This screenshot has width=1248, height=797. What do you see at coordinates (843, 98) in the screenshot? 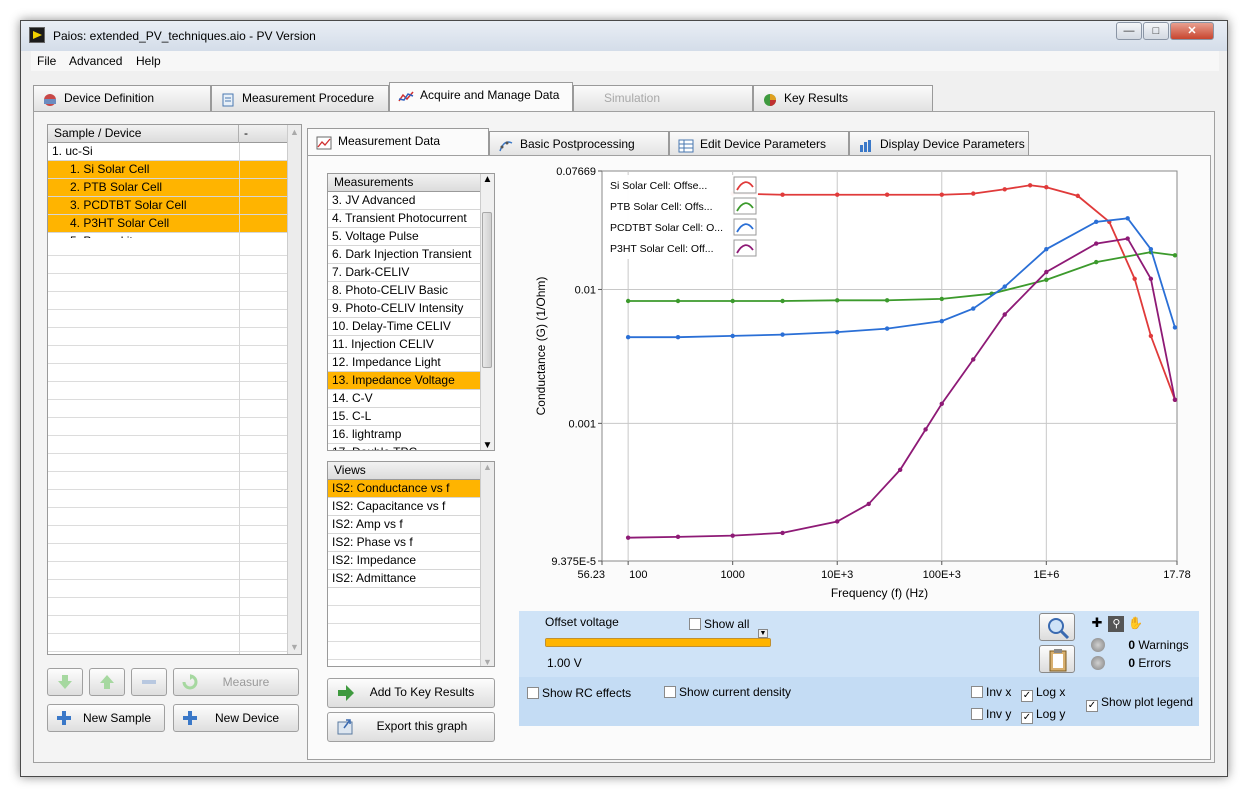
I see `tab-key-results: Key Results` at bounding box center [843, 98].